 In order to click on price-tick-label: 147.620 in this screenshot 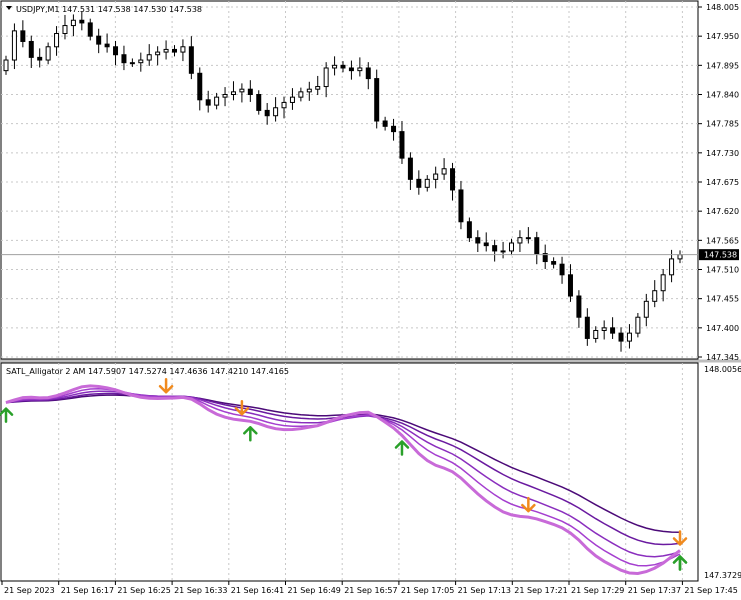, I will do `click(722, 211)`.